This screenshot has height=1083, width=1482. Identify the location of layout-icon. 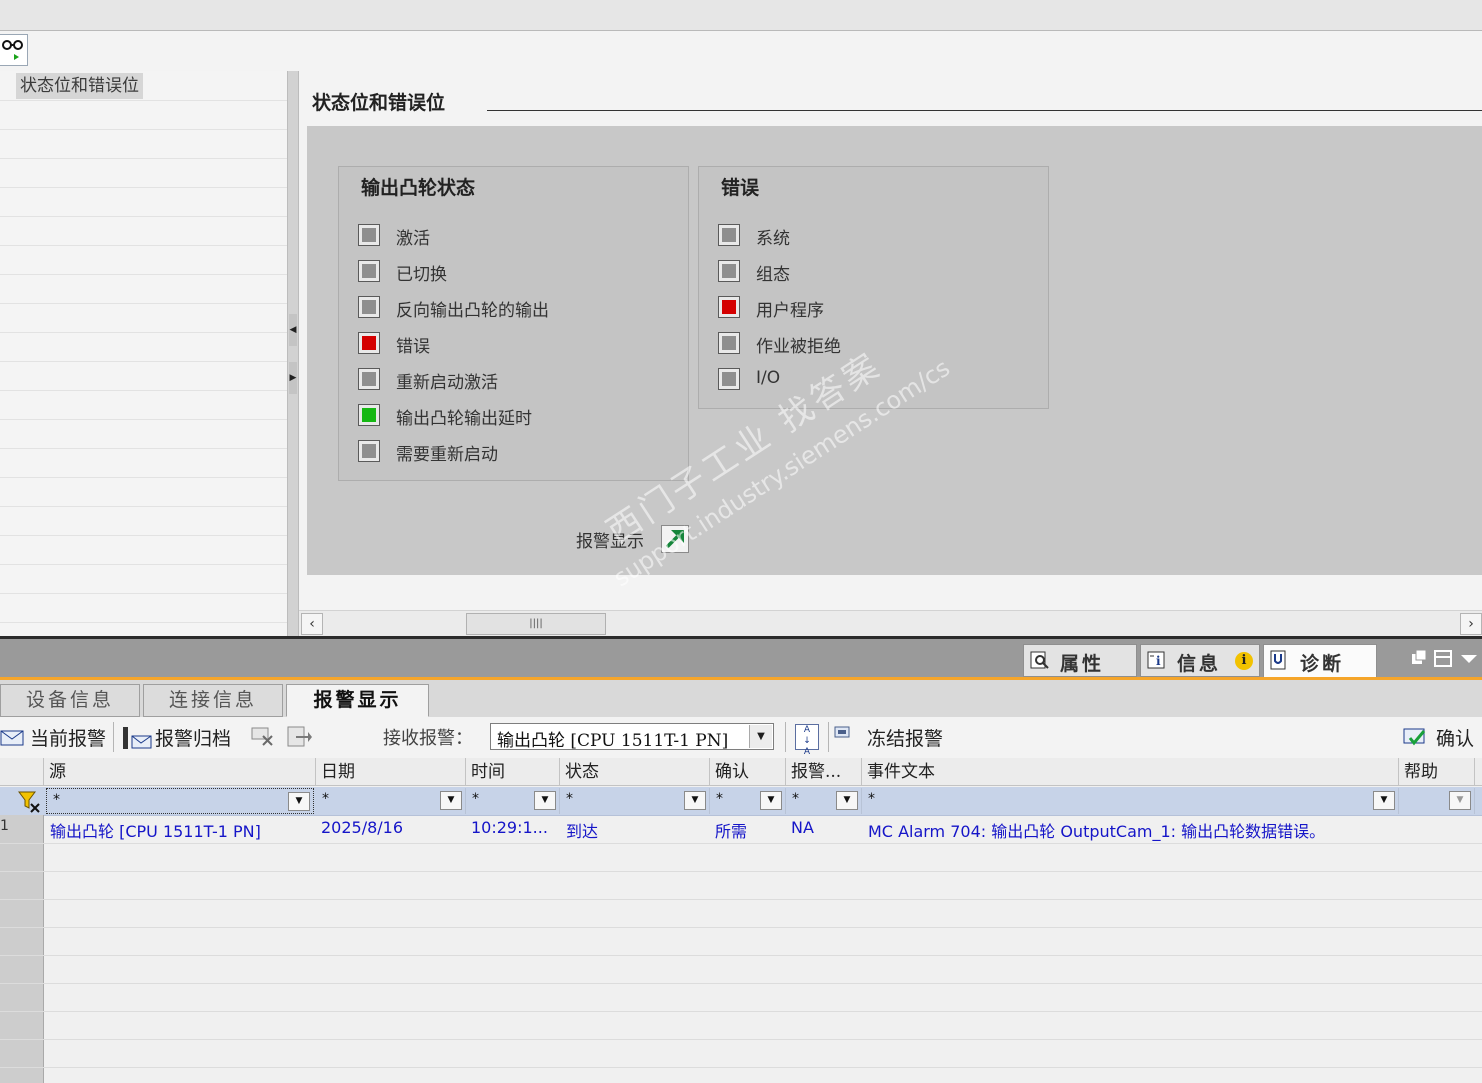
(1443, 658).